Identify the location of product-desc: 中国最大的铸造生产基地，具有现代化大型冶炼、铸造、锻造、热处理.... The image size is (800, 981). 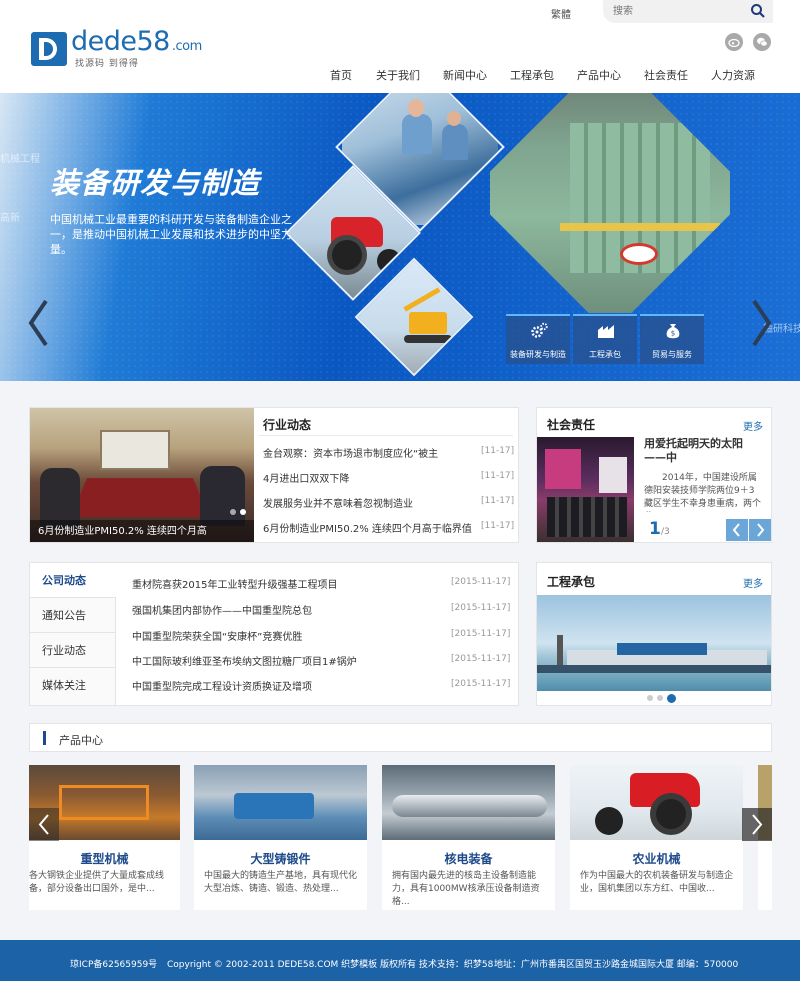
(281, 882).